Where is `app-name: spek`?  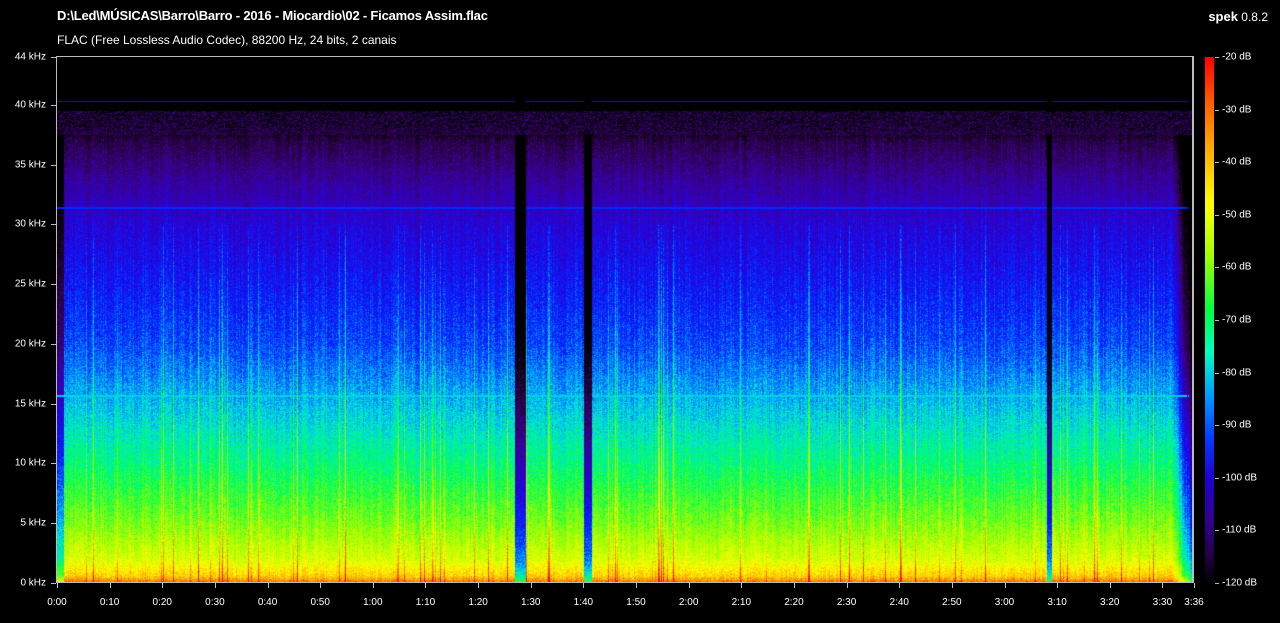 app-name: spek is located at coordinates (1223, 16).